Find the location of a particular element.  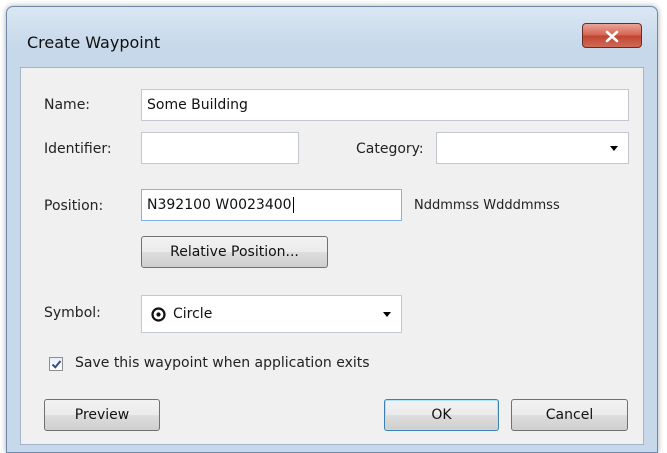

checkmark-icon is located at coordinates (56, 364).